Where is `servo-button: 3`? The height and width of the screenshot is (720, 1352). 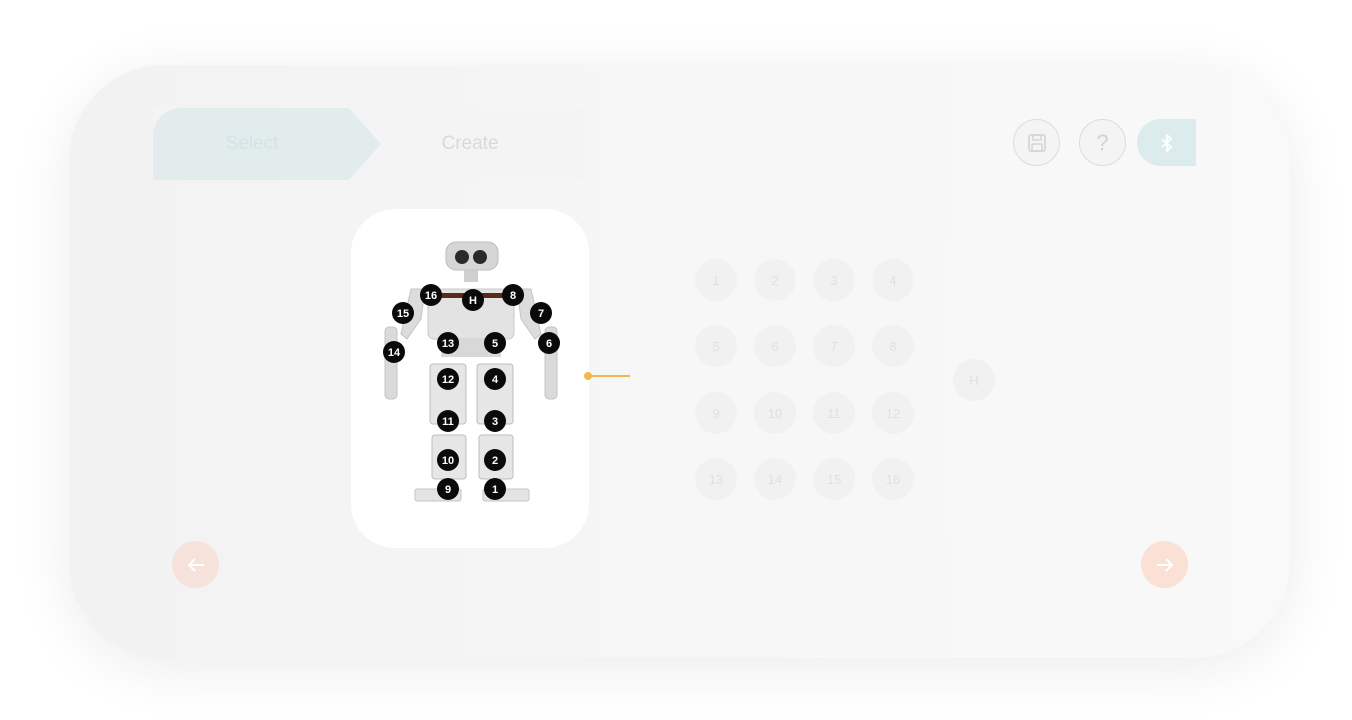
servo-button: 3 is located at coordinates (834, 280).